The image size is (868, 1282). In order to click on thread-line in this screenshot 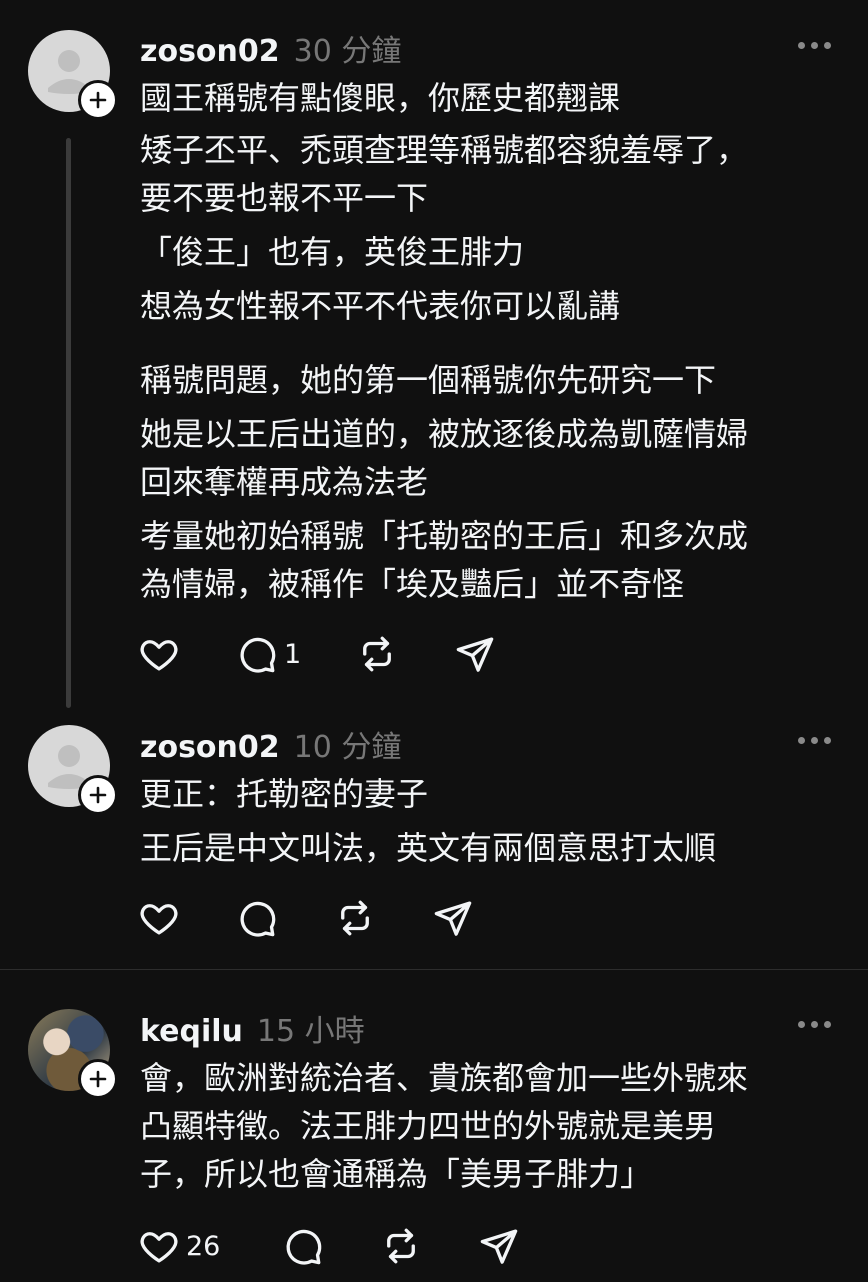, I will do `click(68, 423)`.